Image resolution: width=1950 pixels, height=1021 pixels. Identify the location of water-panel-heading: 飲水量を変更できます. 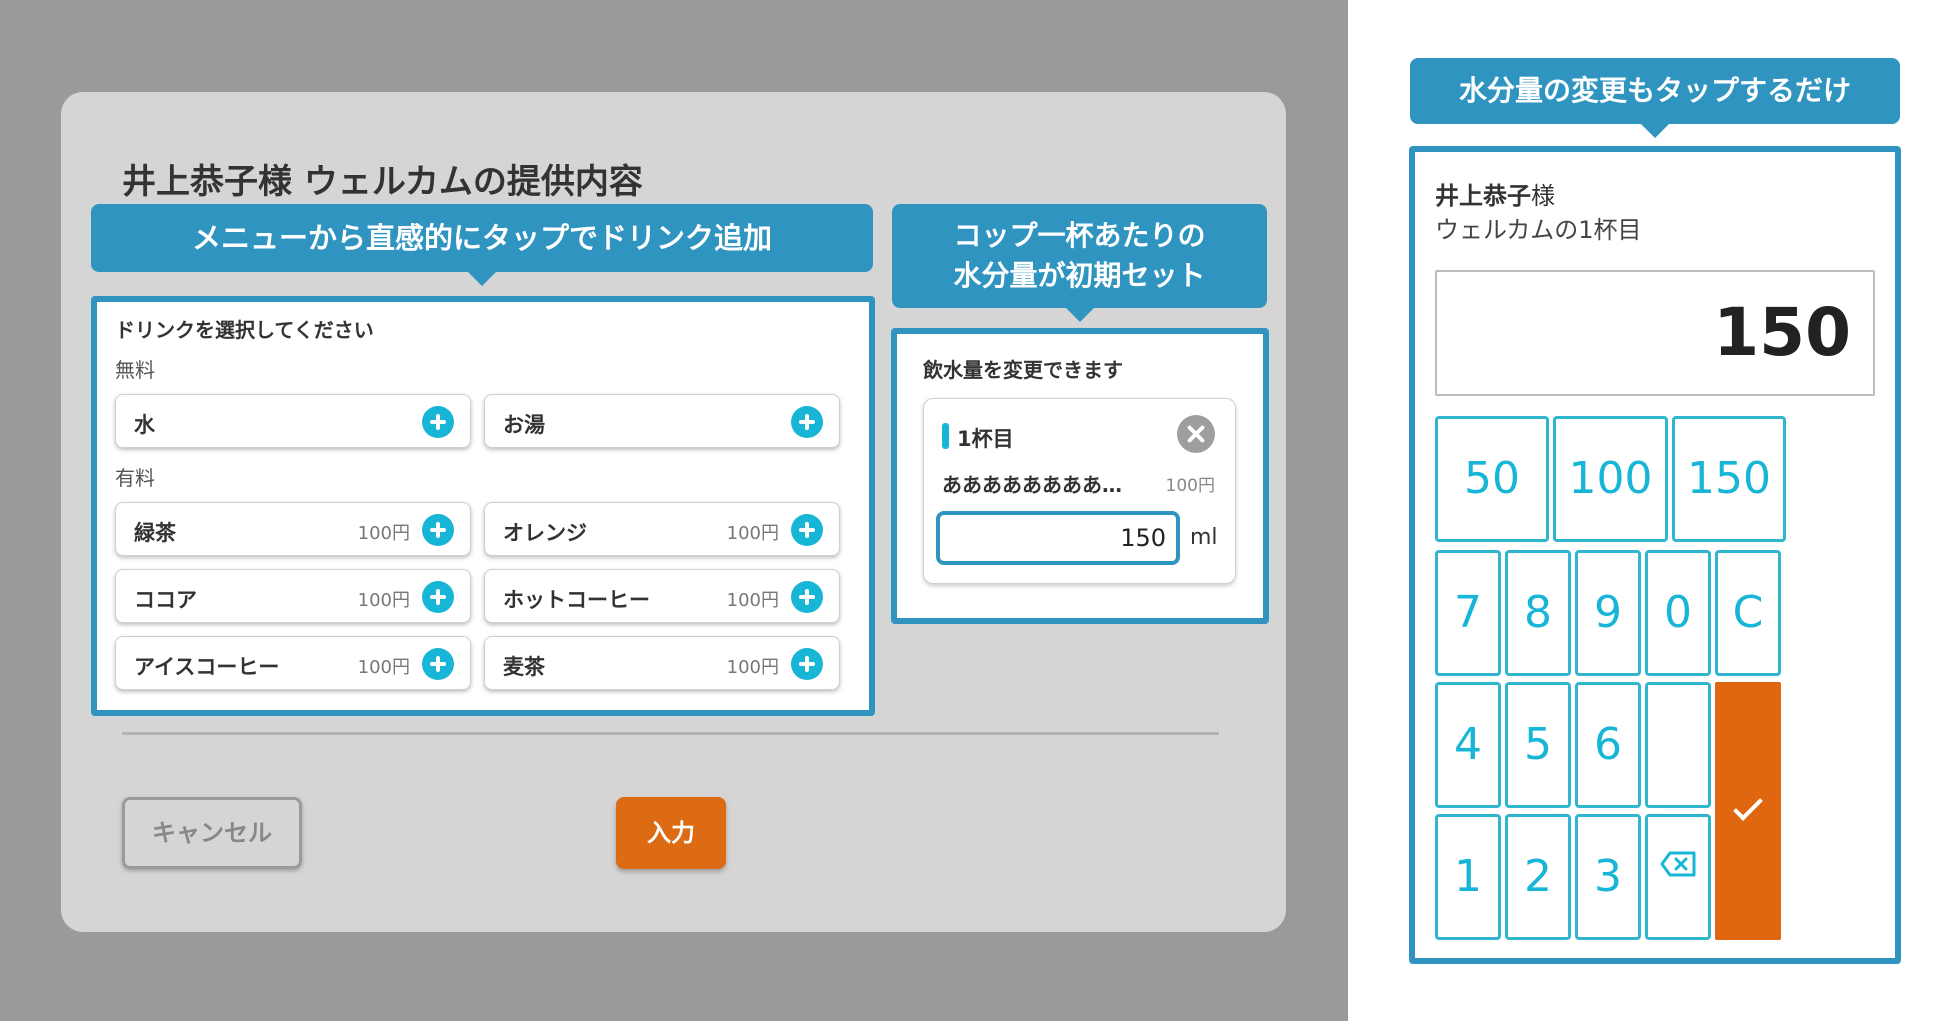
(1023, 370).